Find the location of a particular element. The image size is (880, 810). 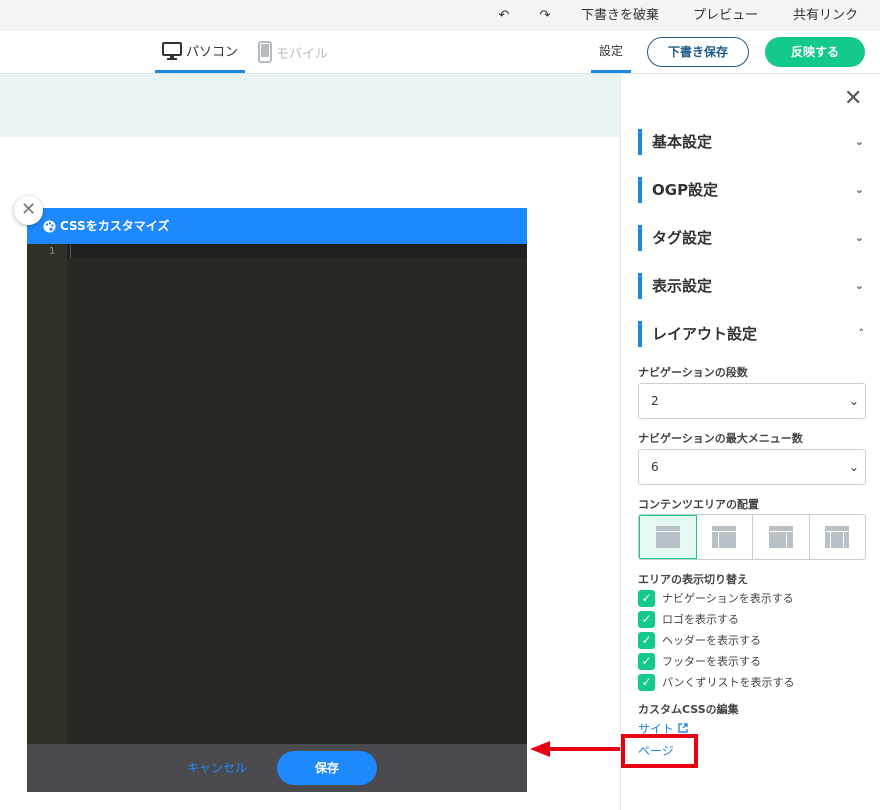

nav-rows-select: 2 ⌄ is located at coordinates (752, 401).